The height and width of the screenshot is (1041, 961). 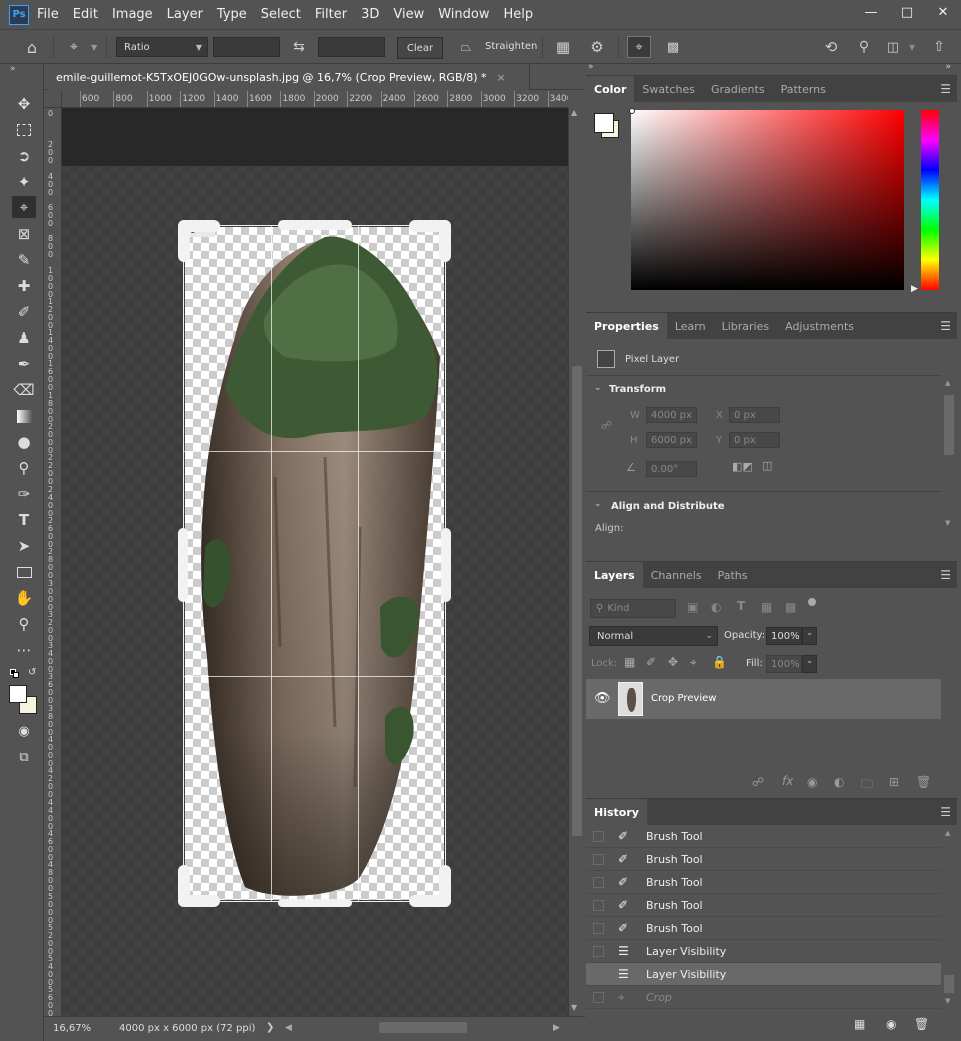 I want to click on search-icon: ⚲, so click(x=864, y=47).